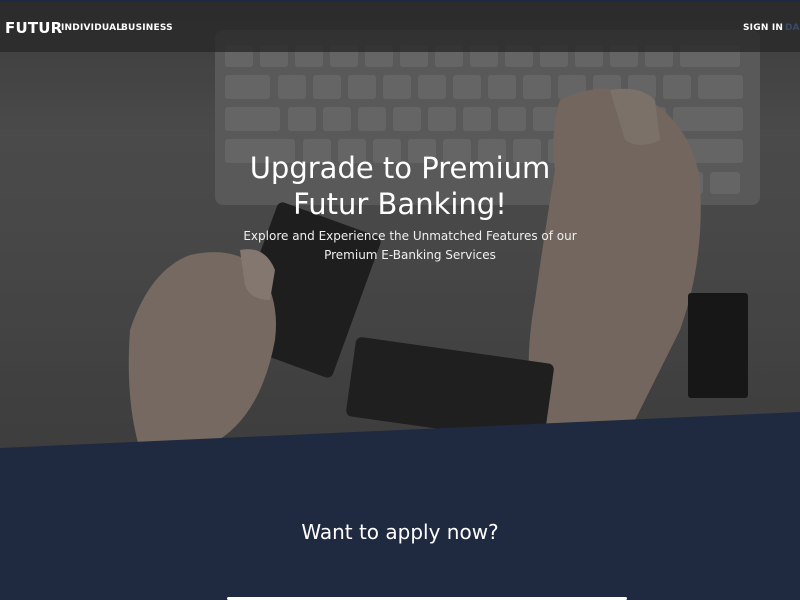 The height and width of the screenshot is (600, 800). What do you see at coordinates (400, 436) in the screenshot?
I see `section-divider` at bounding box center [400, 436].